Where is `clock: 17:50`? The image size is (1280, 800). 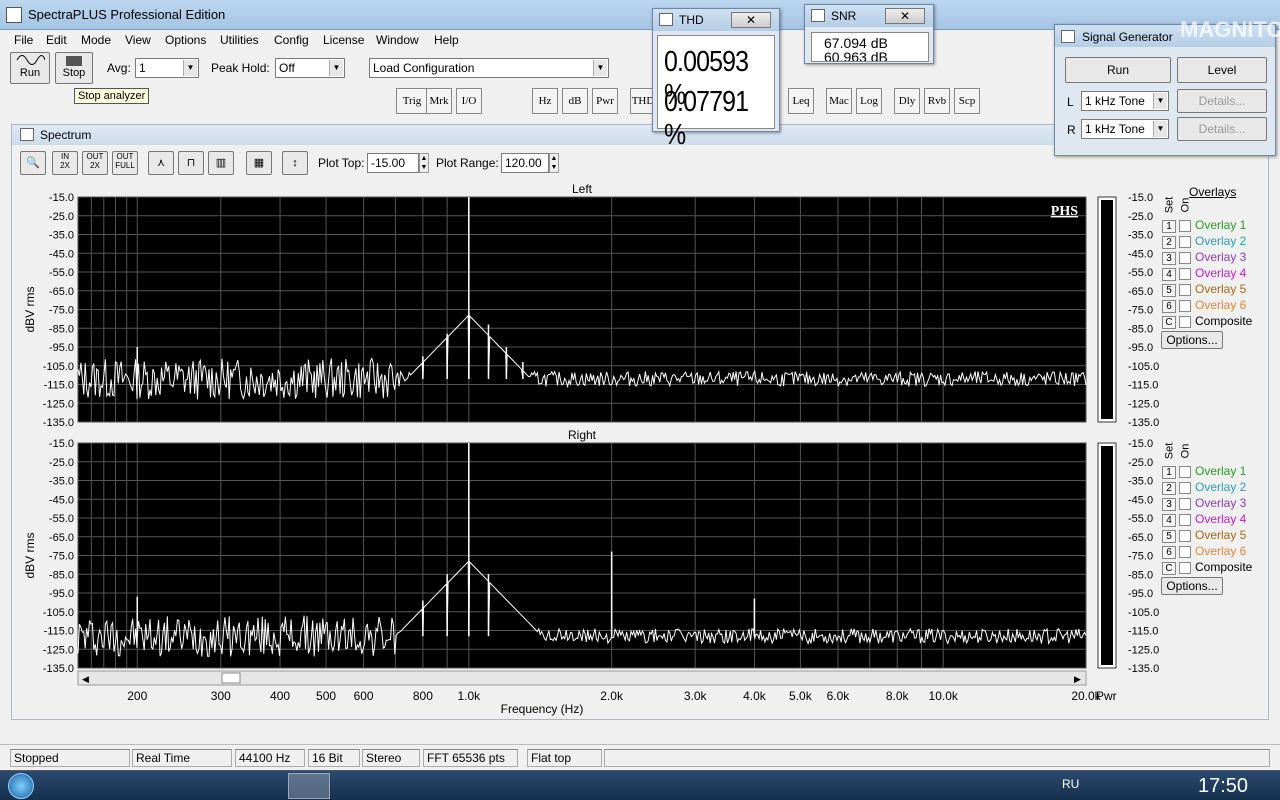
clock: 17:50 is located at coordinates (1223, 786).